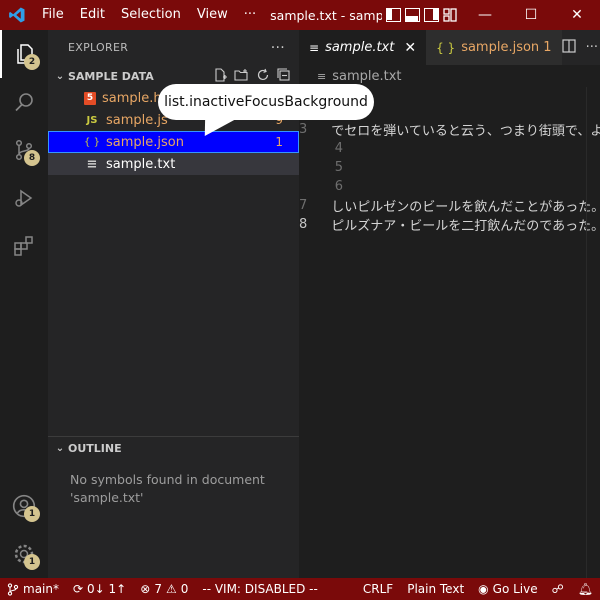  I want to click on extensions-activity, so click(24, 246).